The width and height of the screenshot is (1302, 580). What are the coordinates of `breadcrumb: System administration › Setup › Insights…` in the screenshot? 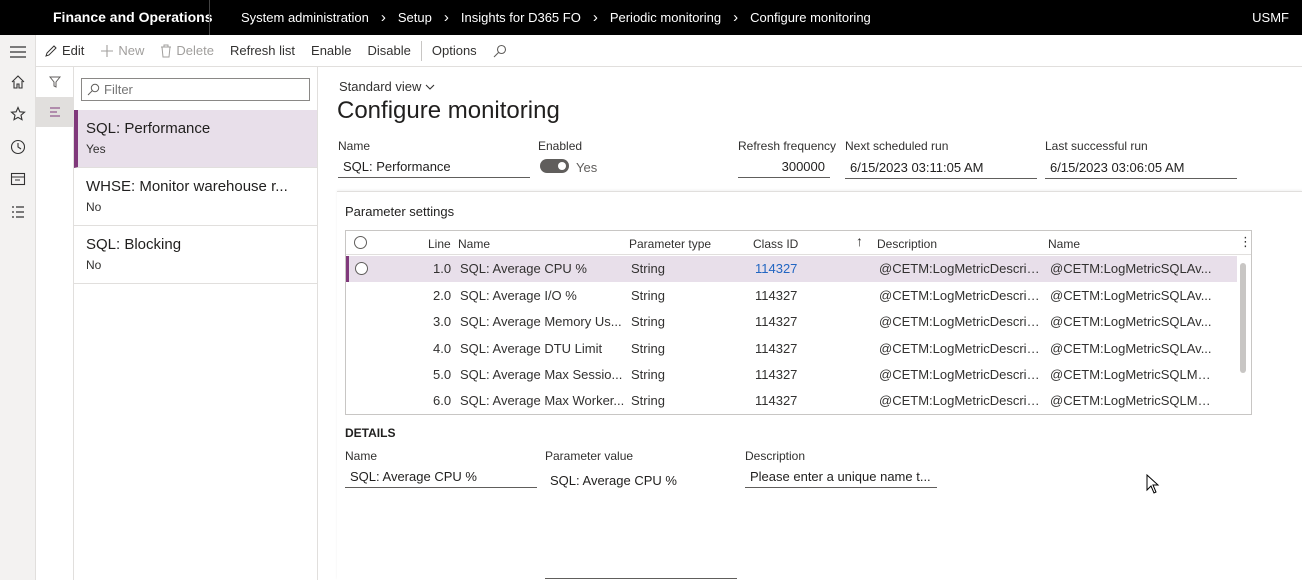 It's located at (556, 17).